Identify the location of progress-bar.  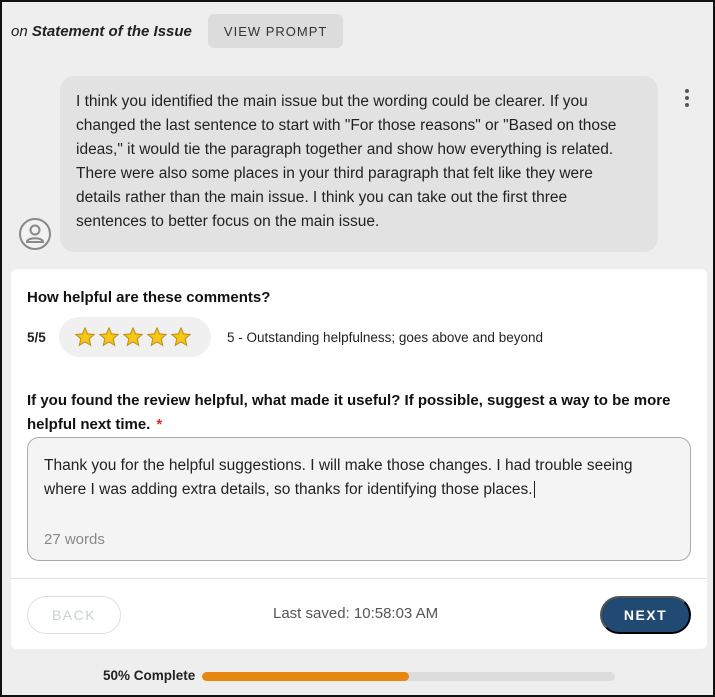
(408, 676).